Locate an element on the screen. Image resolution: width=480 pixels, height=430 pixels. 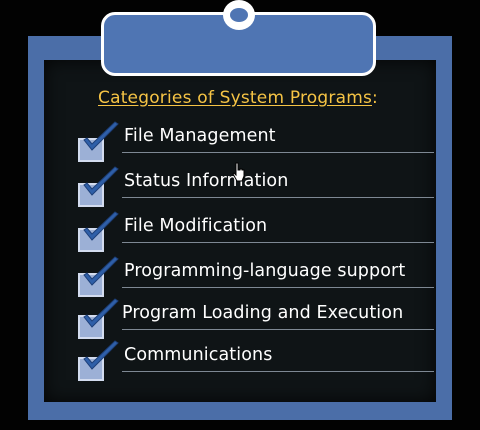
list-item: Programming-language support is located at coordinates (256, 280).